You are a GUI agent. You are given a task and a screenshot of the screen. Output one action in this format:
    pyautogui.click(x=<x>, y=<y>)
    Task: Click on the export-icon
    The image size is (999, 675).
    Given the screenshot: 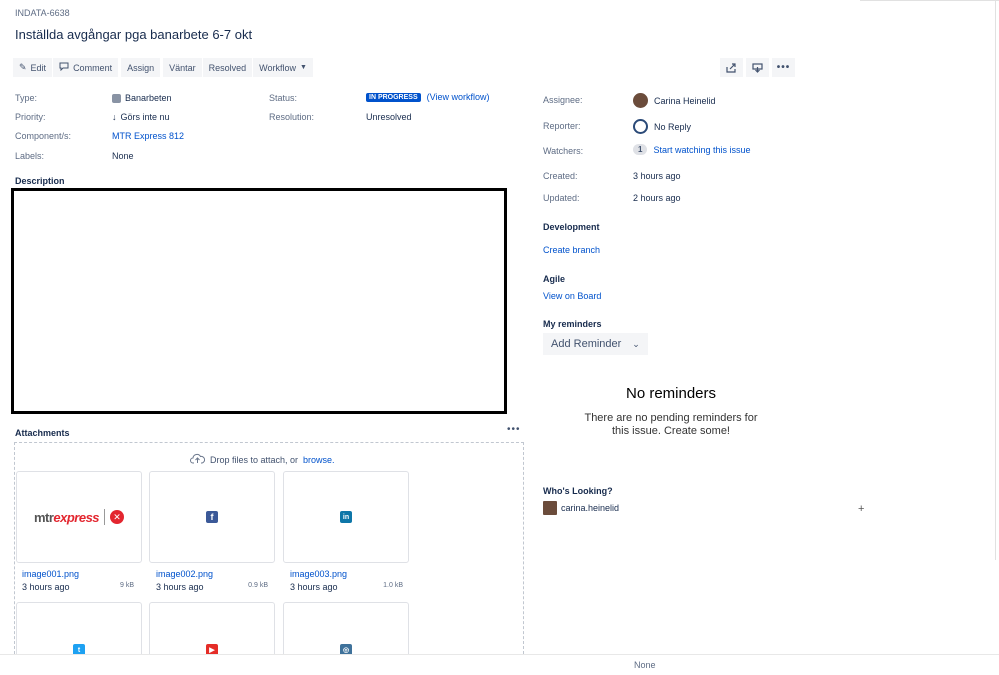 What is the action you would take?
    pyautogui.click(x=757, y=67)
    